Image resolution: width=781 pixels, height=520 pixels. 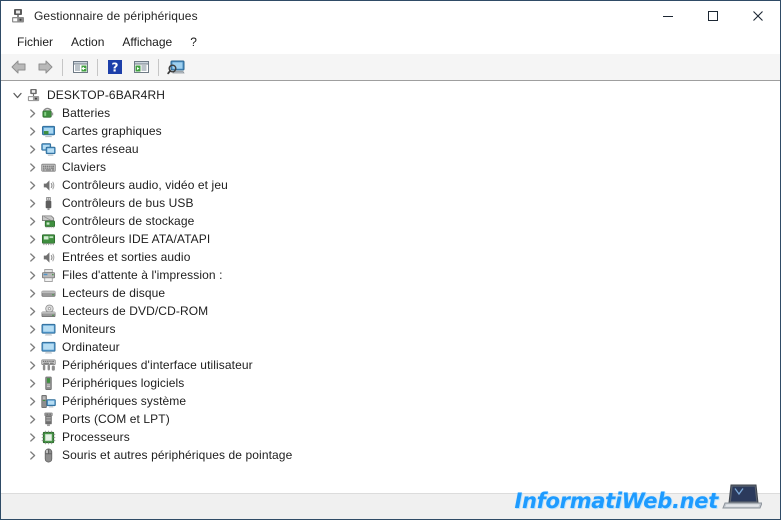 What do you see at coordinates (390, 437) in the screenshot?
I see `tree-node-processors: Processeurs` at bounding box center [390, 437].